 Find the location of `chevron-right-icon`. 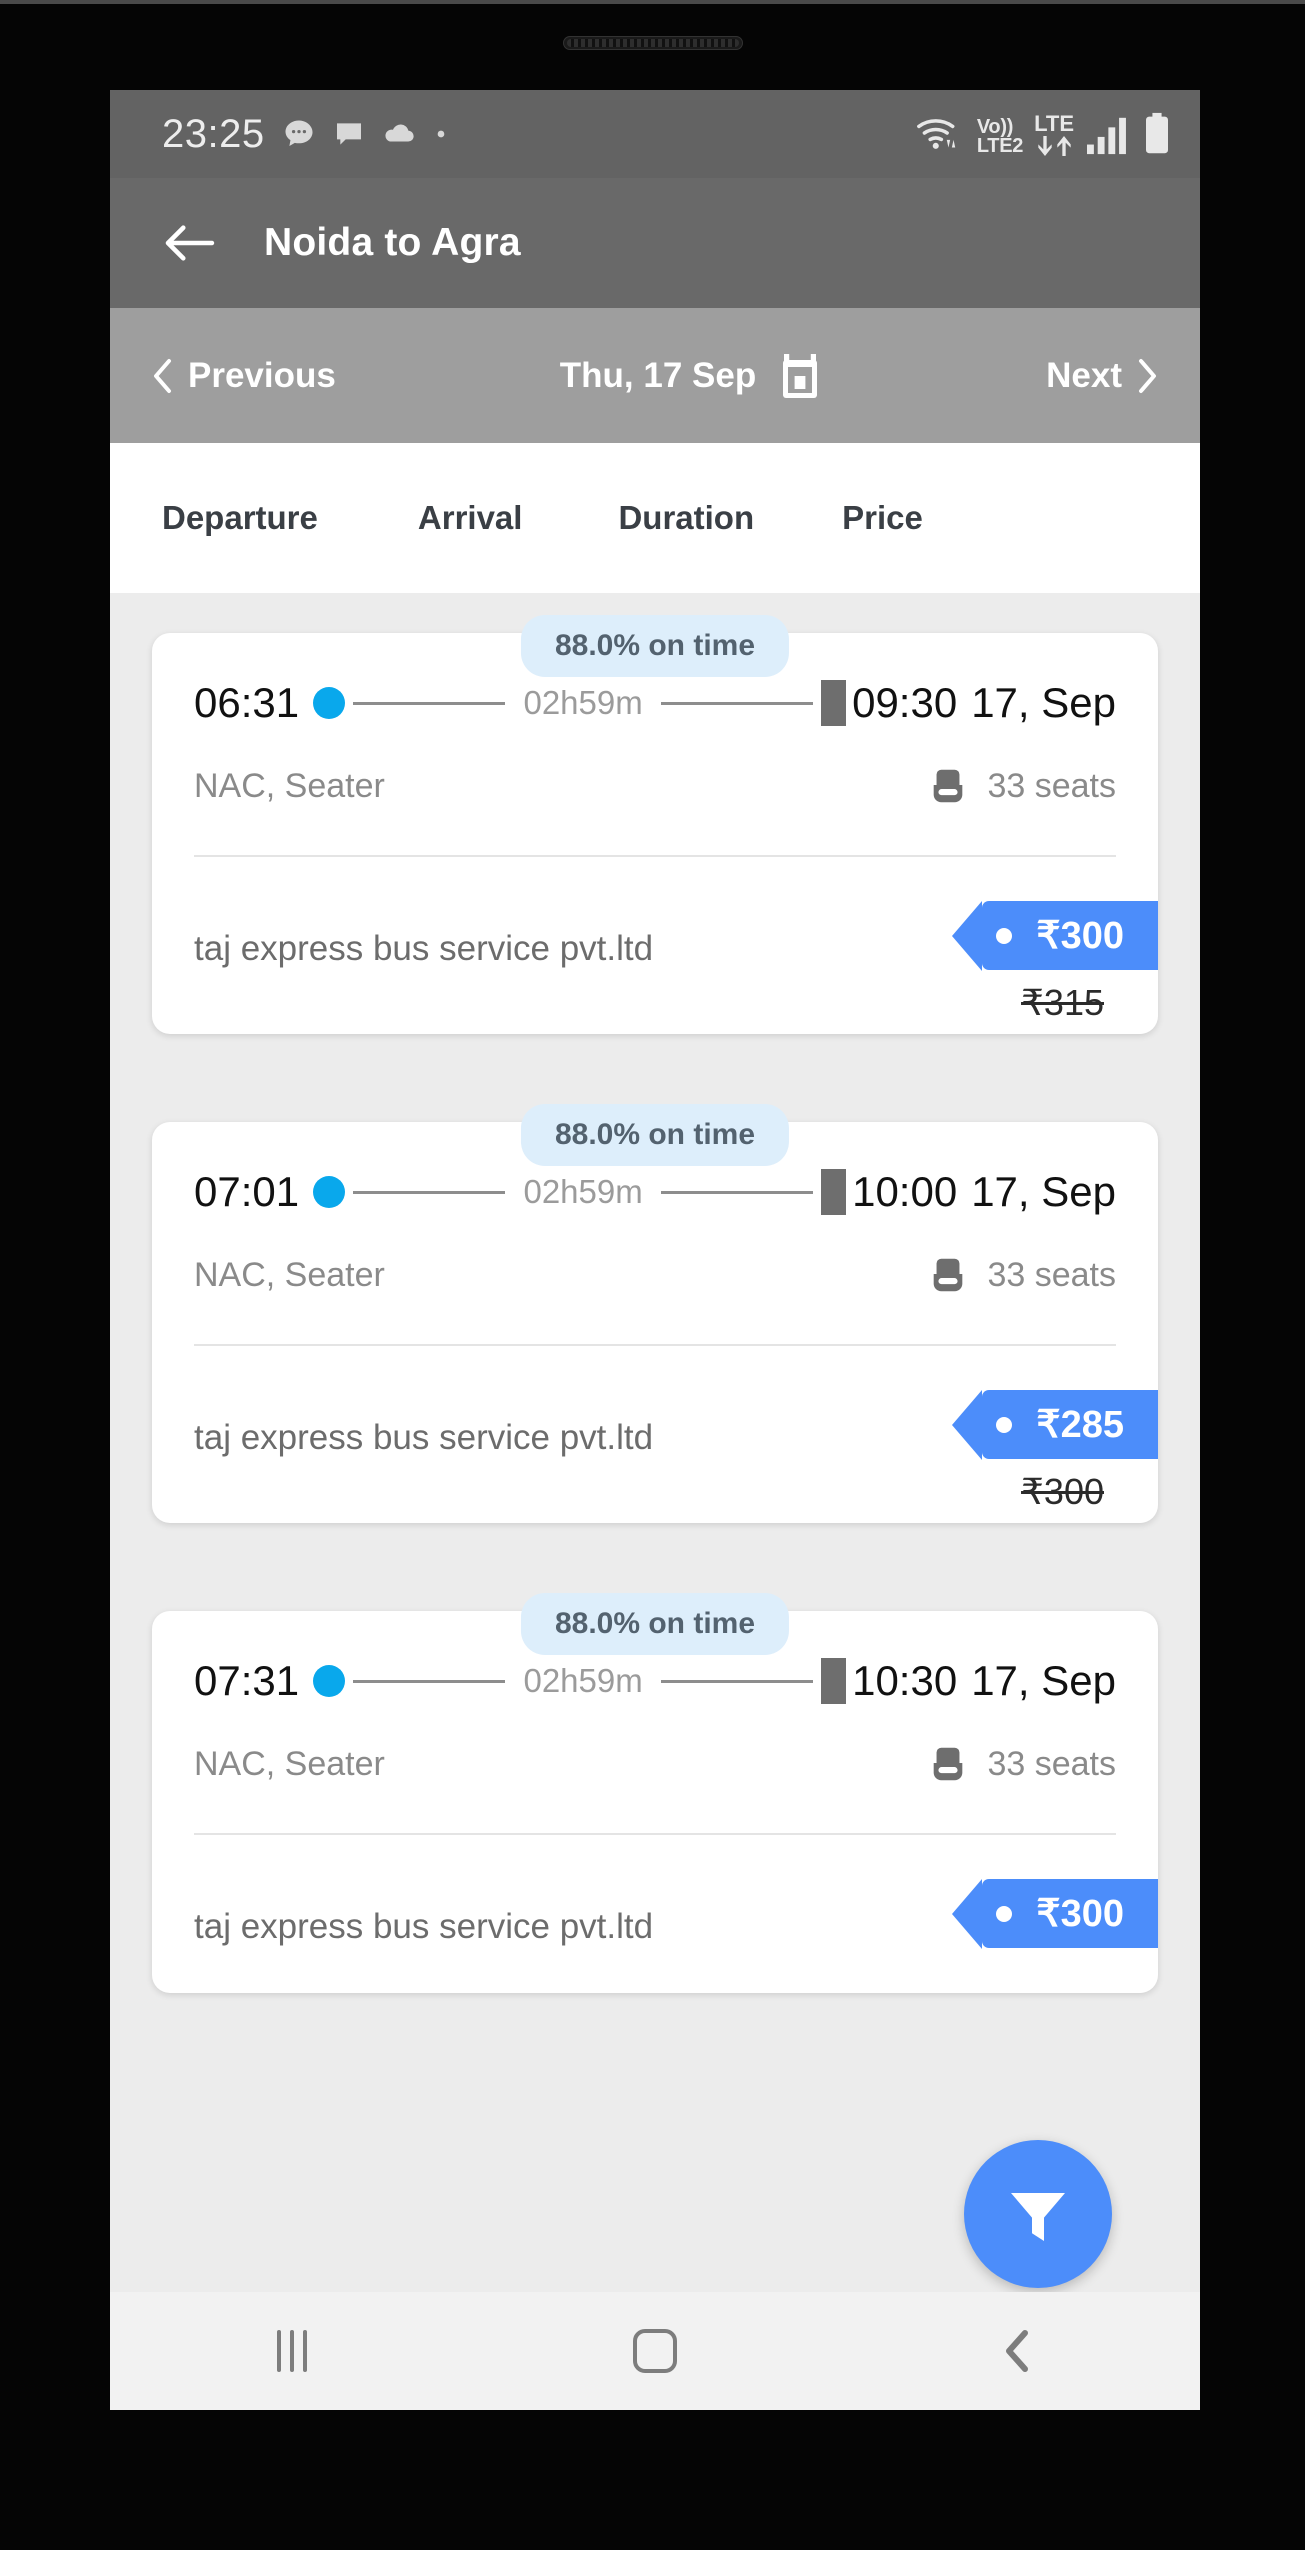

chevron-right-icon is located at coordinates (1147, 375).